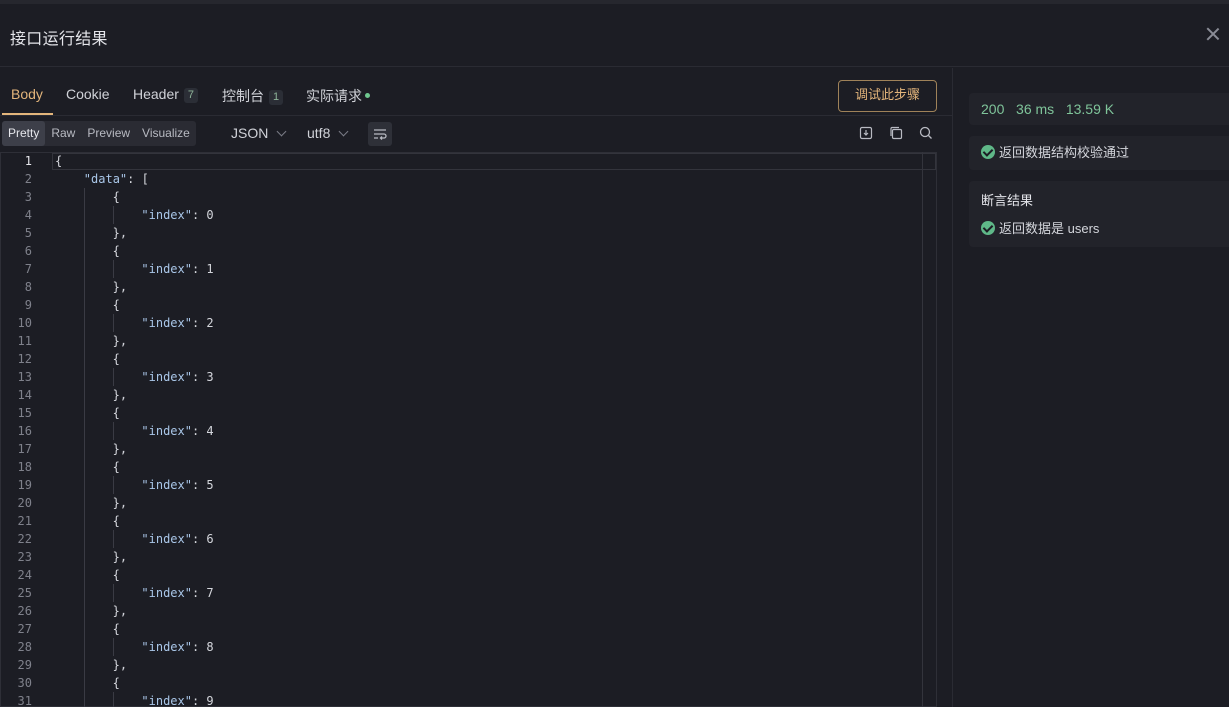 This screenshot has height=707, width=1229. I want to click on code-line: 11},, so click(460, 341).